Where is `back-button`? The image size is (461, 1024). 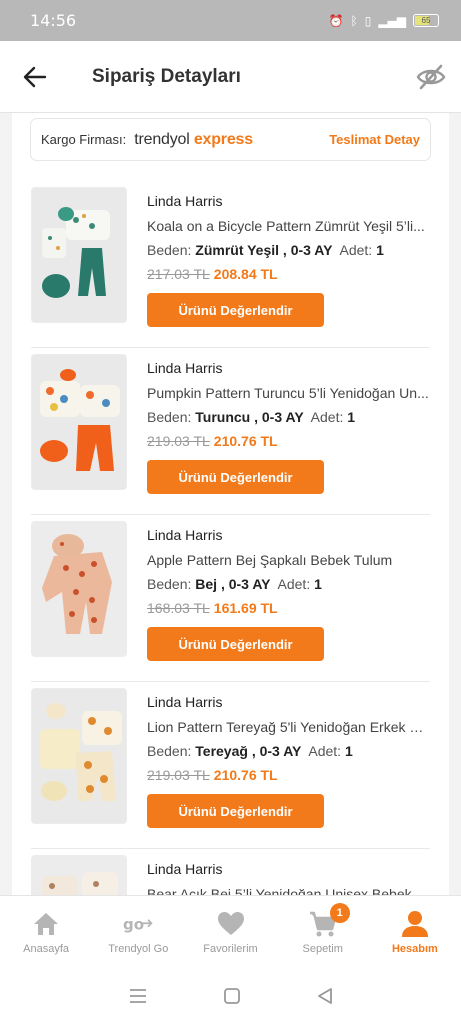
back-button is located at coordinates (35, 77).